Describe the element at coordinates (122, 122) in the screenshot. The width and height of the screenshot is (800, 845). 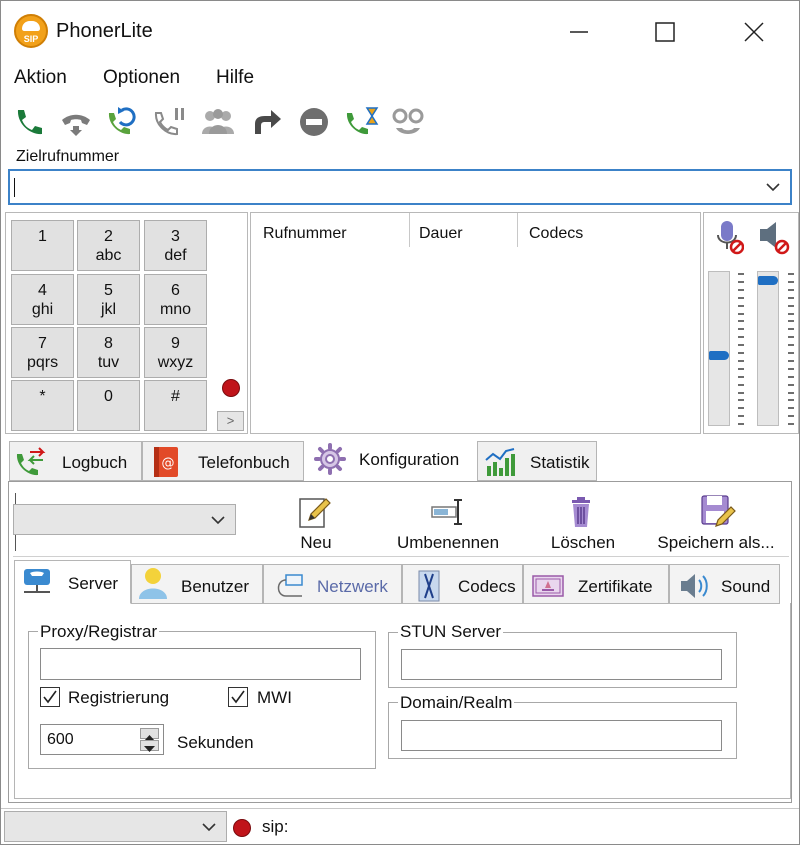
I see `redial-button` at that location.